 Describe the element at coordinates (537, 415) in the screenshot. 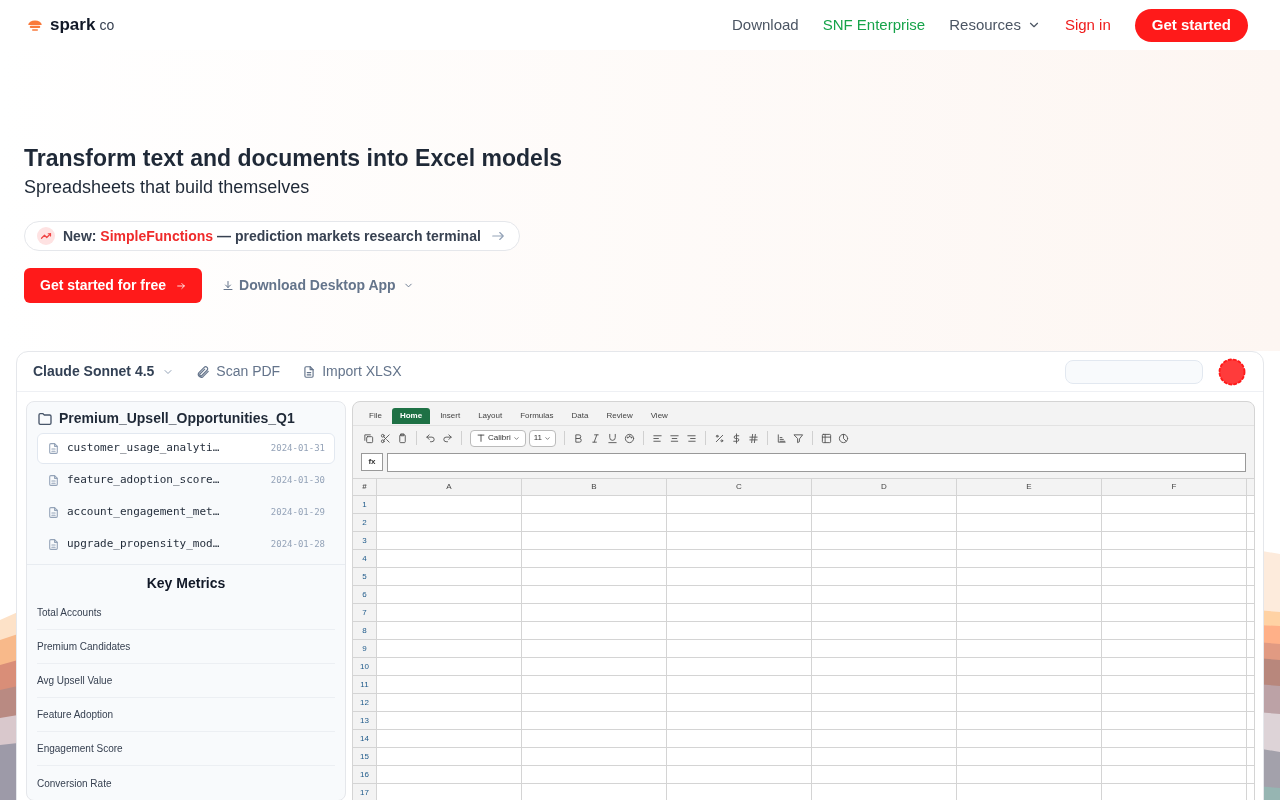

I see `menu-tab: Formulas` at that location.